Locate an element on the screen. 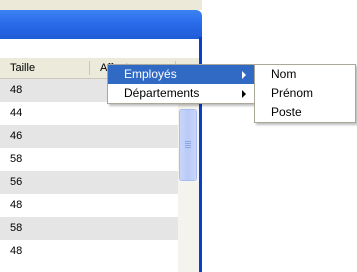  scrollbar-thumb is located at coordinates (188, 145).